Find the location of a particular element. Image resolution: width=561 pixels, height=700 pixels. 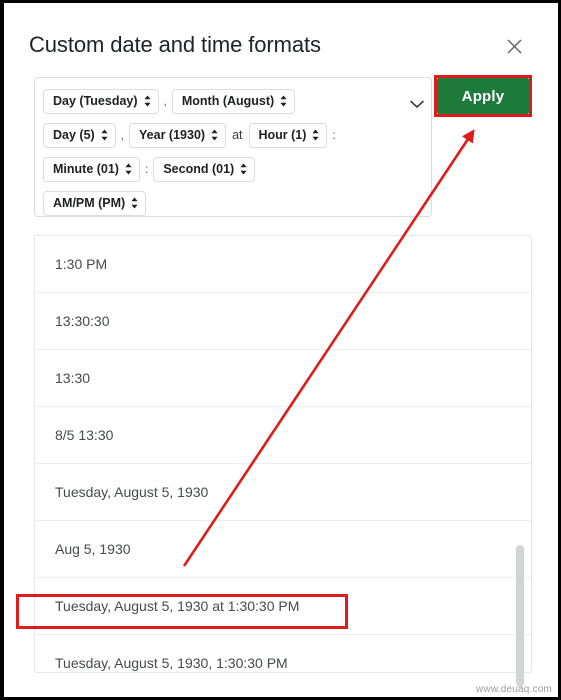

list-item: 8/5 13:30 is located at coordinates (283, 435).